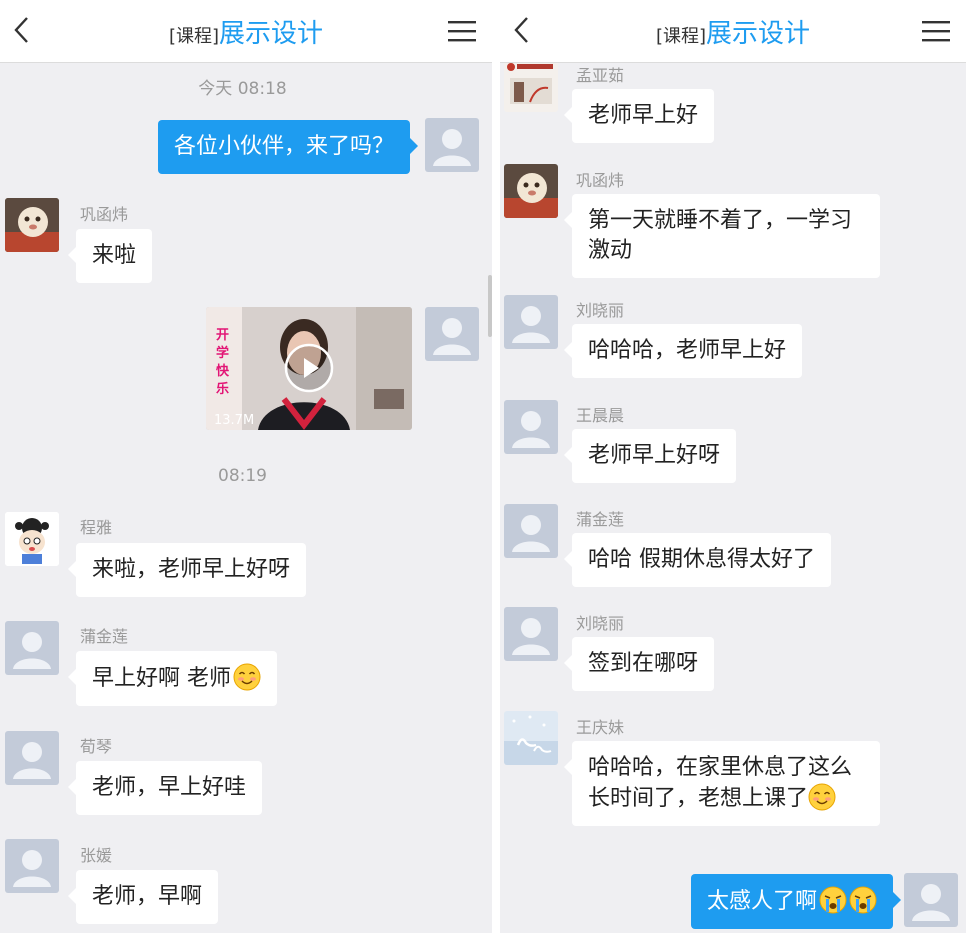  I want to click on winter-swan-avatar-icon, so click(531, 738).